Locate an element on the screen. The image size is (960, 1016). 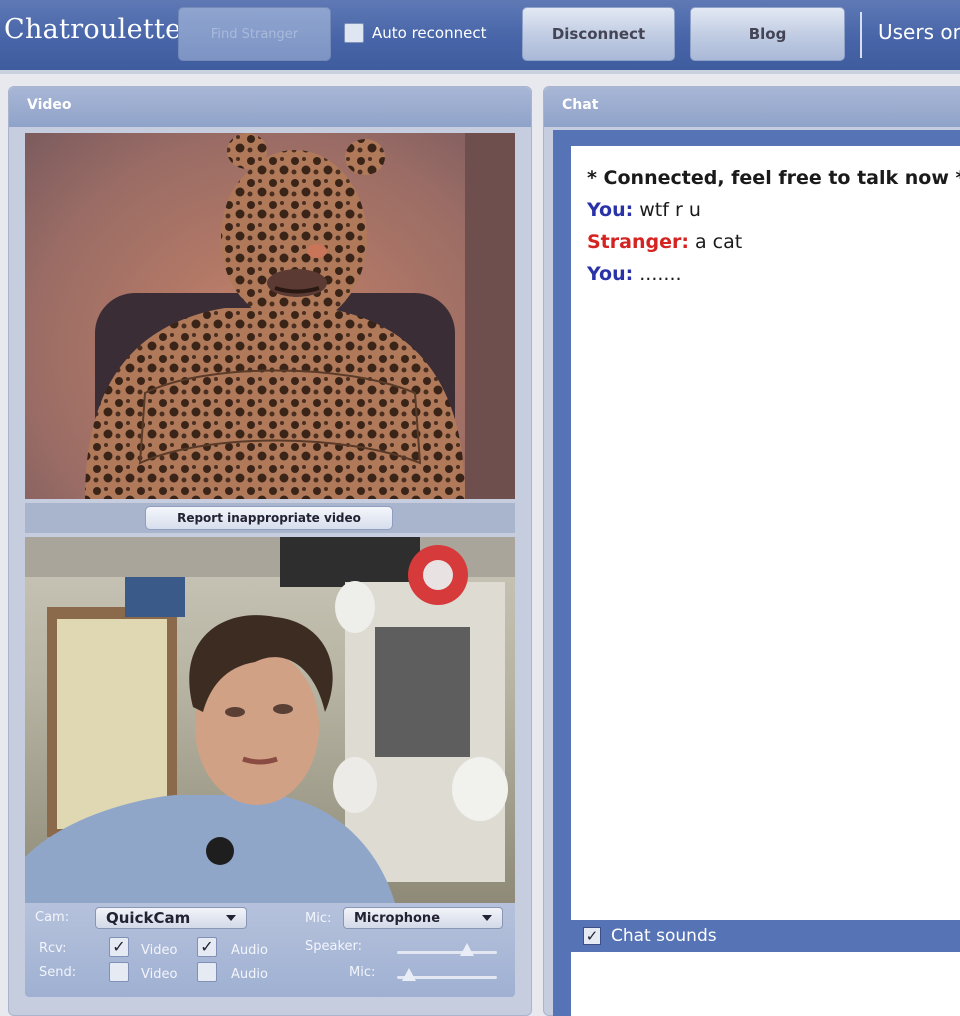
send-video-label: Video is located at coordinates (159, 974).